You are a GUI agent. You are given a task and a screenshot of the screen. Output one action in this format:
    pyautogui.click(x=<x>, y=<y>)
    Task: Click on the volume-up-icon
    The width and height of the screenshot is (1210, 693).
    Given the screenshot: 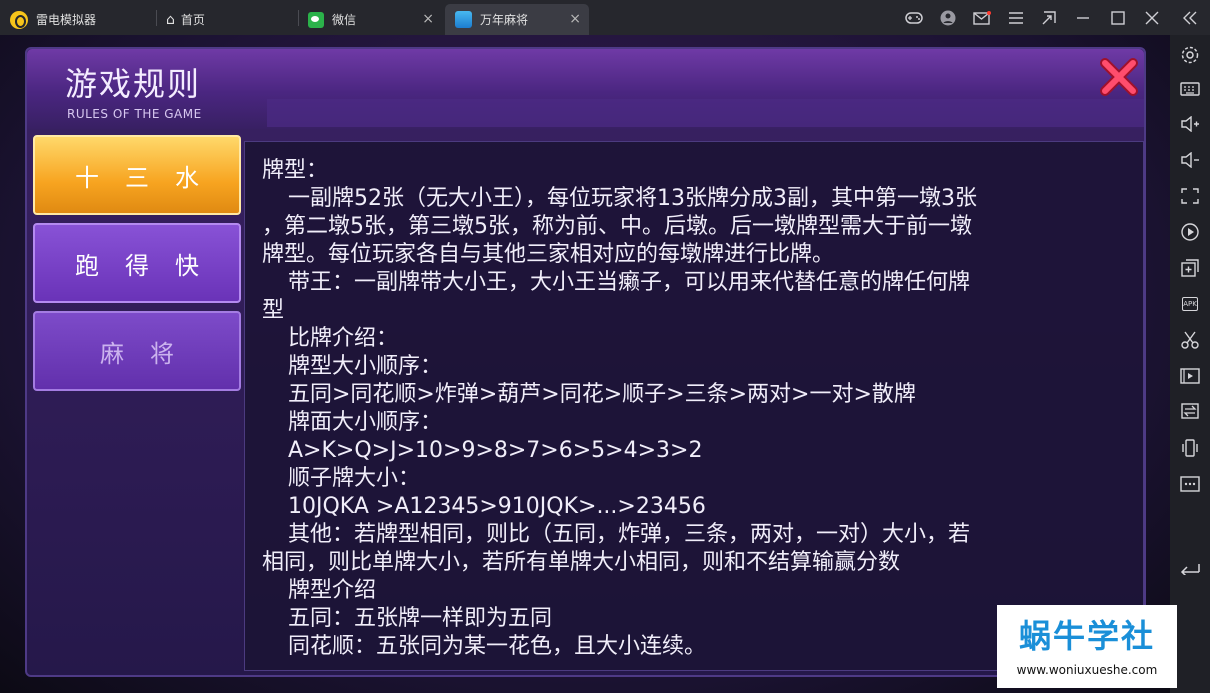 What is the action you would take?
    pyautogui.click(x=1190, y=124)
    